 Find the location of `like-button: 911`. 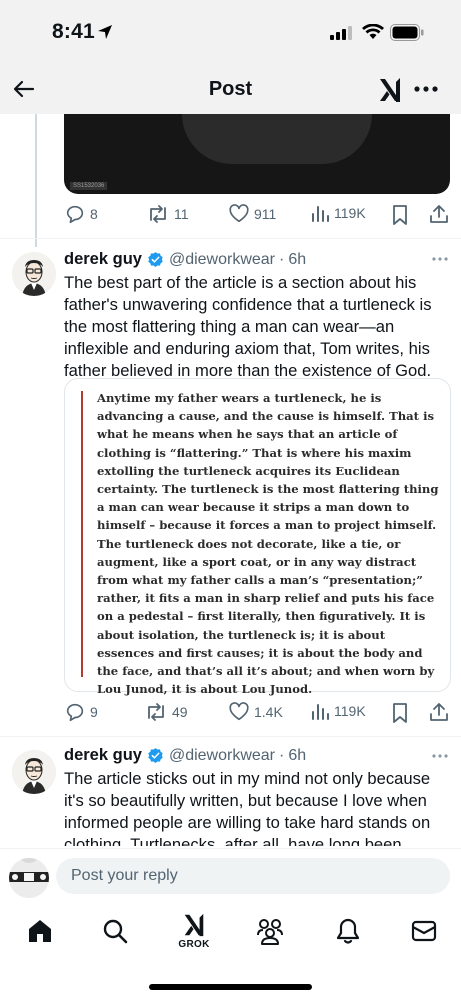

like-button: 911 is located at coordinates (252, 214).